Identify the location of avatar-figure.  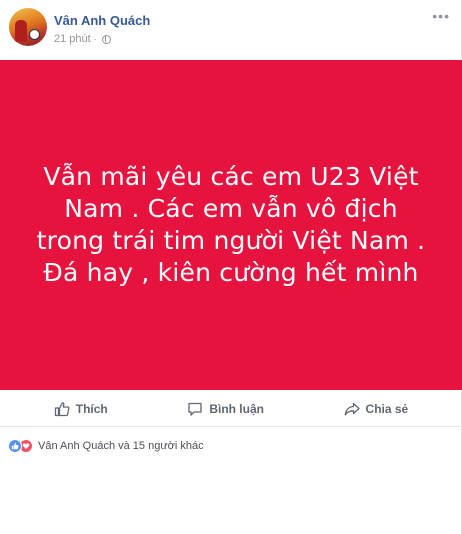
(21, 31).